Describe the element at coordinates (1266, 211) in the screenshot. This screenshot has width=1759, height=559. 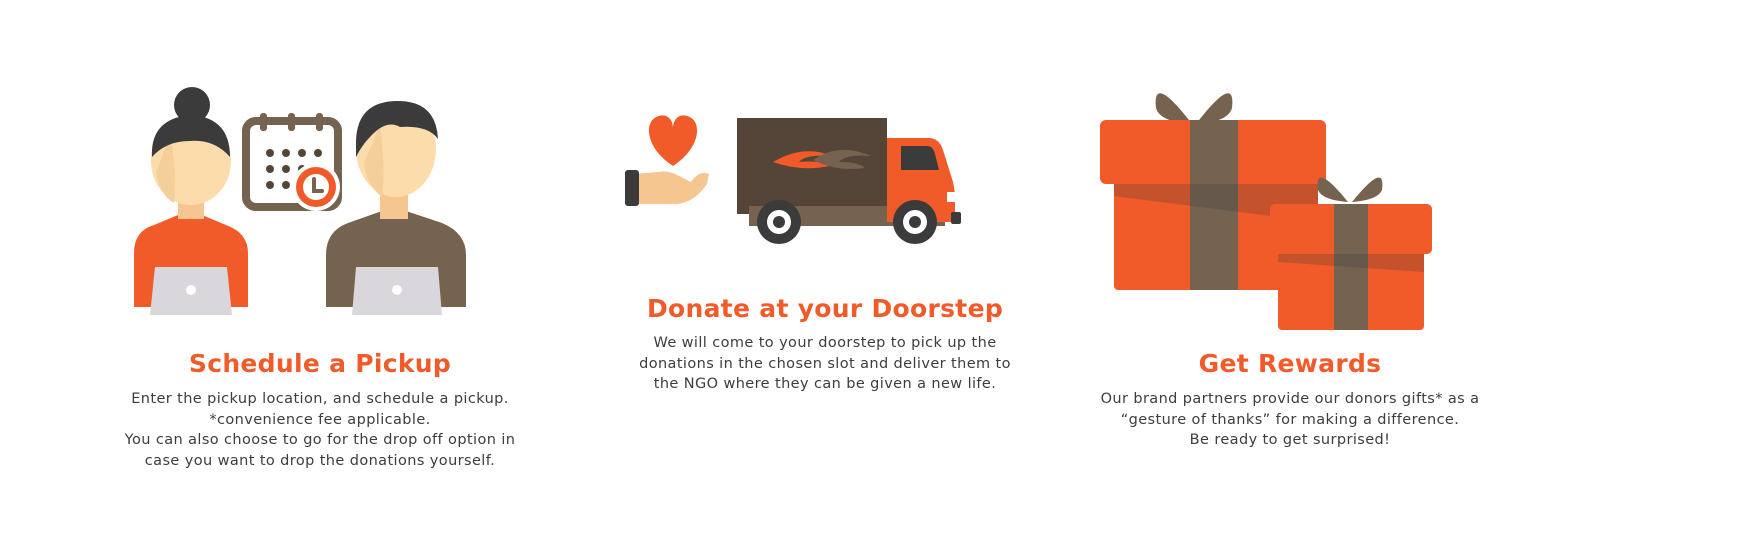
I see `gift-boxes-icon` at that location.